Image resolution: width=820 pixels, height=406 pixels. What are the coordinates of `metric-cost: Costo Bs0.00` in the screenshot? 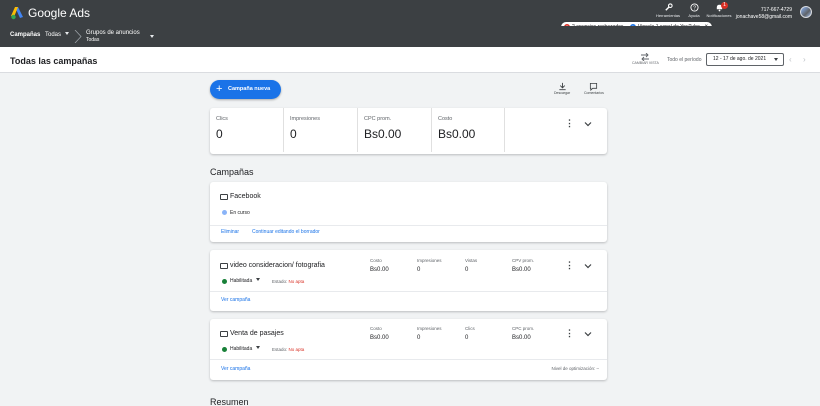 It's located at (468, 130).